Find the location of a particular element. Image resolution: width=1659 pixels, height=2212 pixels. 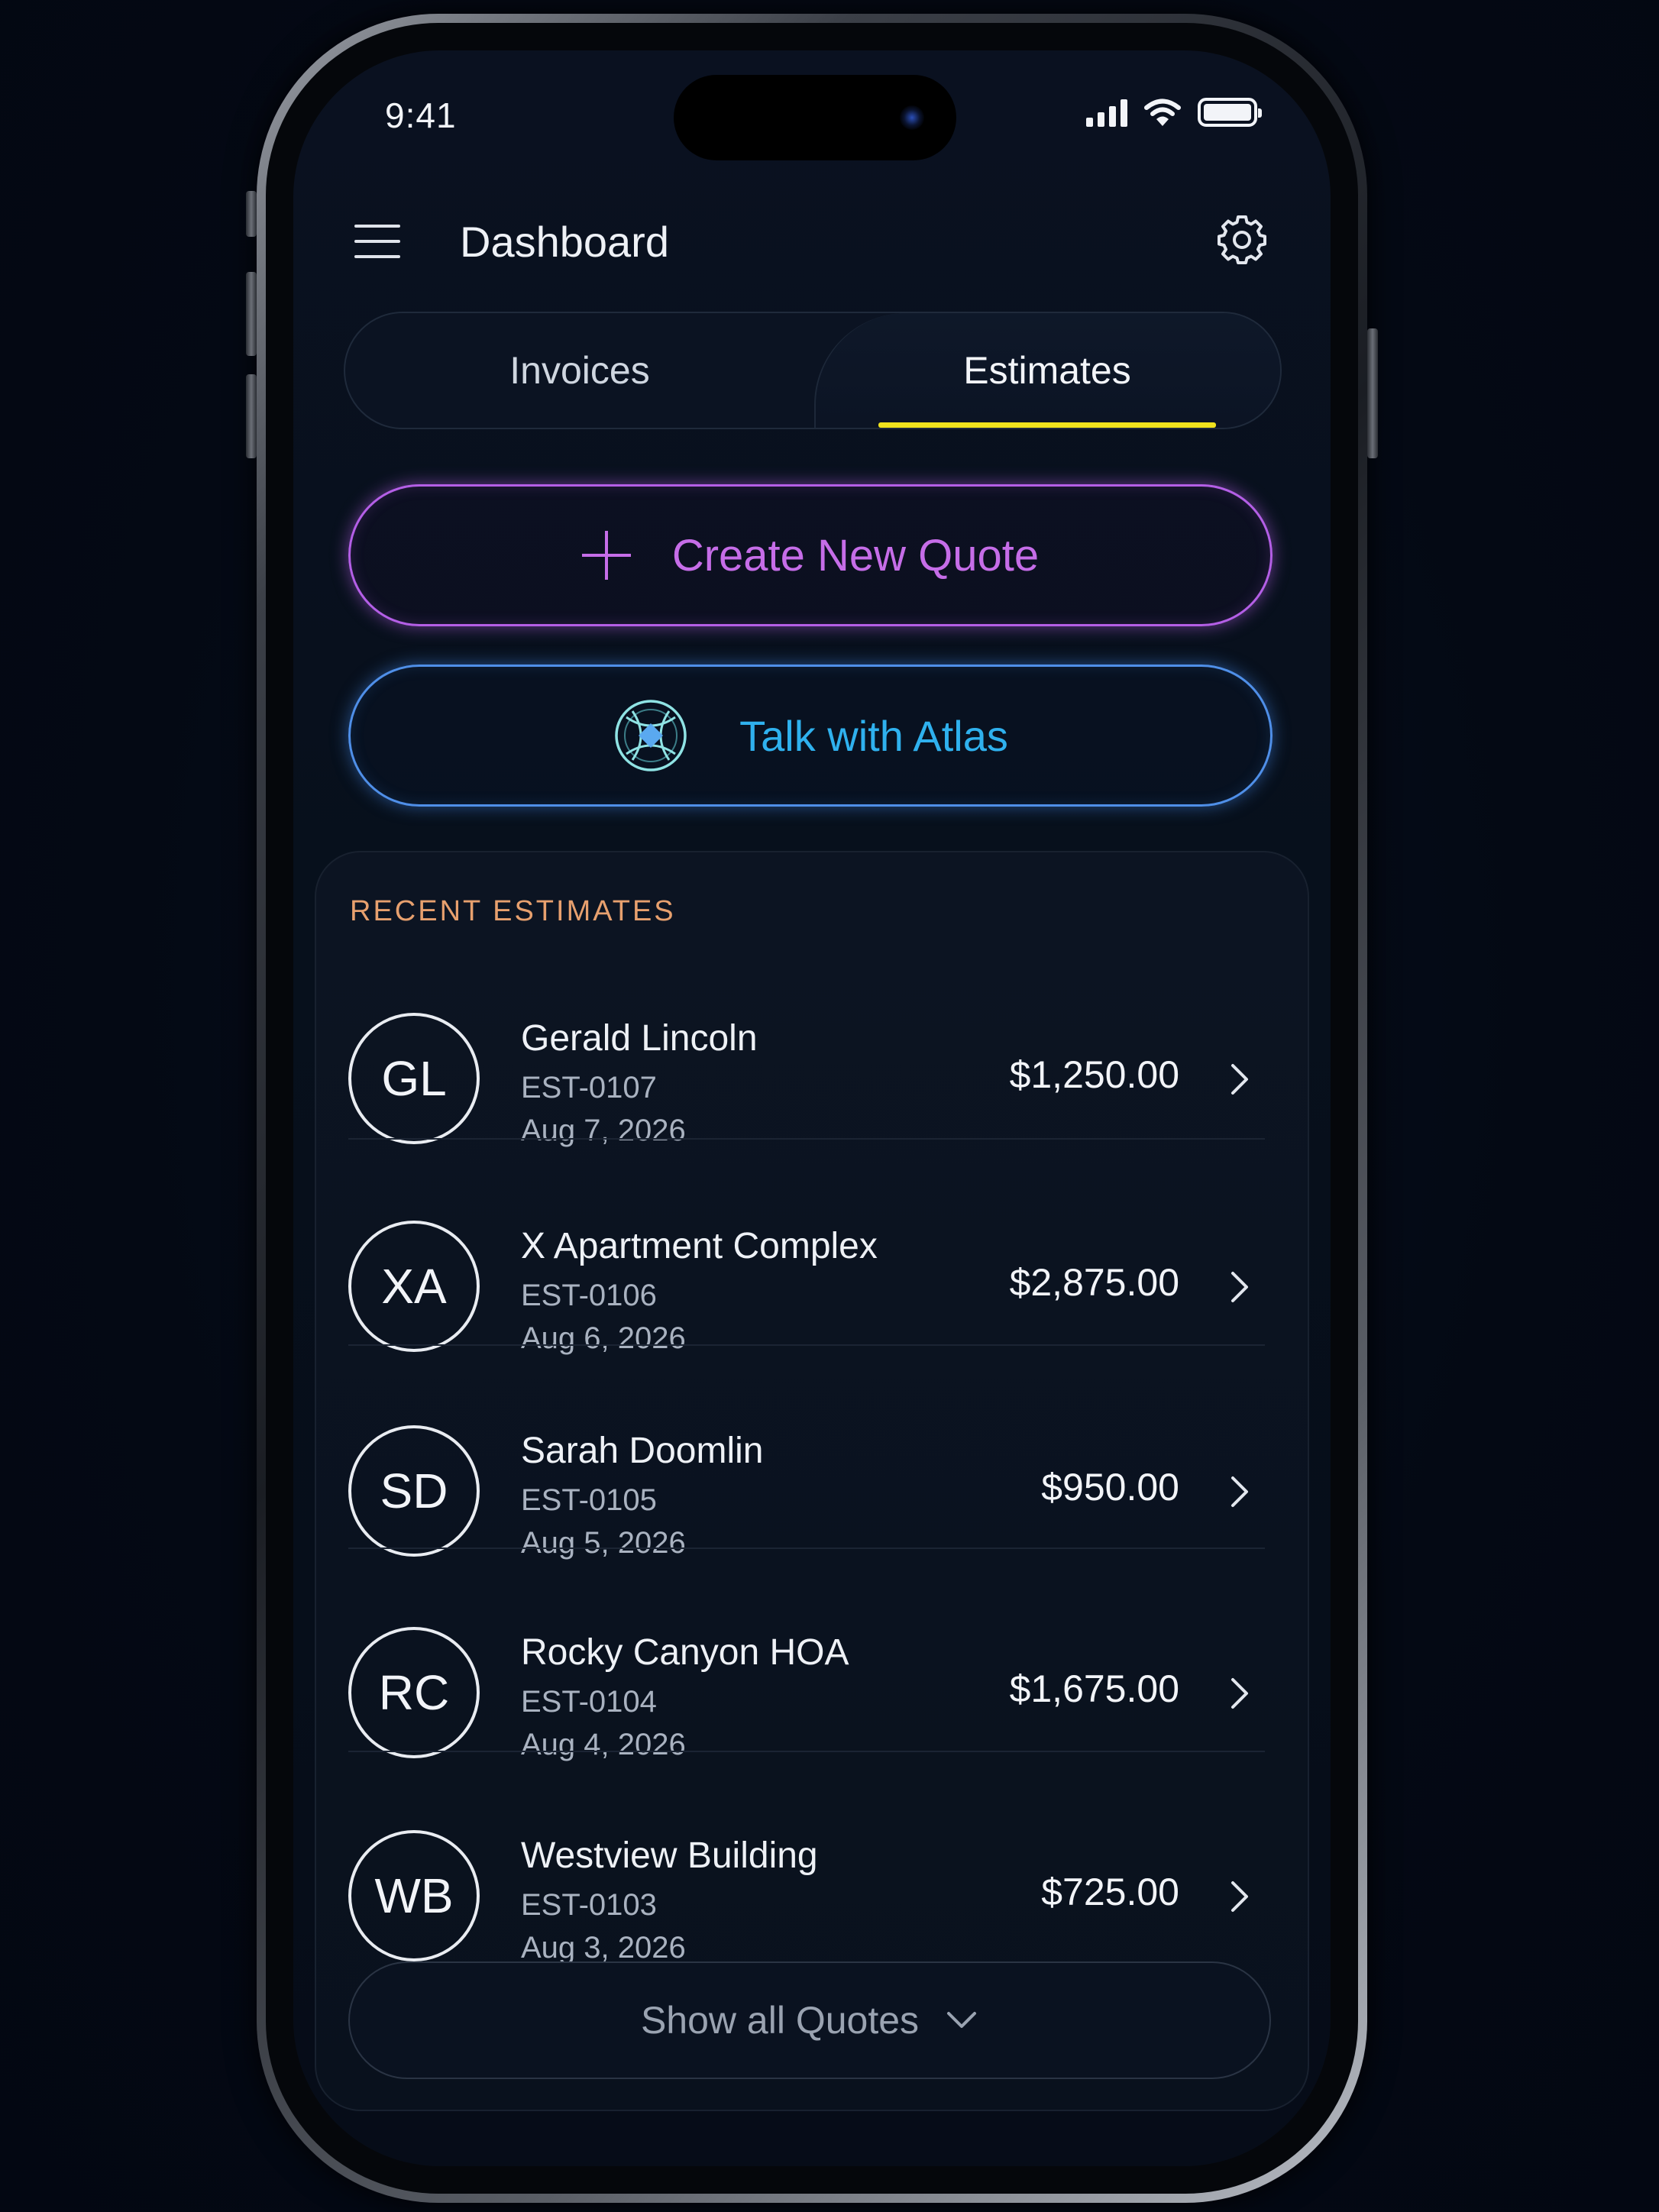

estimate-date: Aug 4, 2026 is located at coordinates (603, 1745).